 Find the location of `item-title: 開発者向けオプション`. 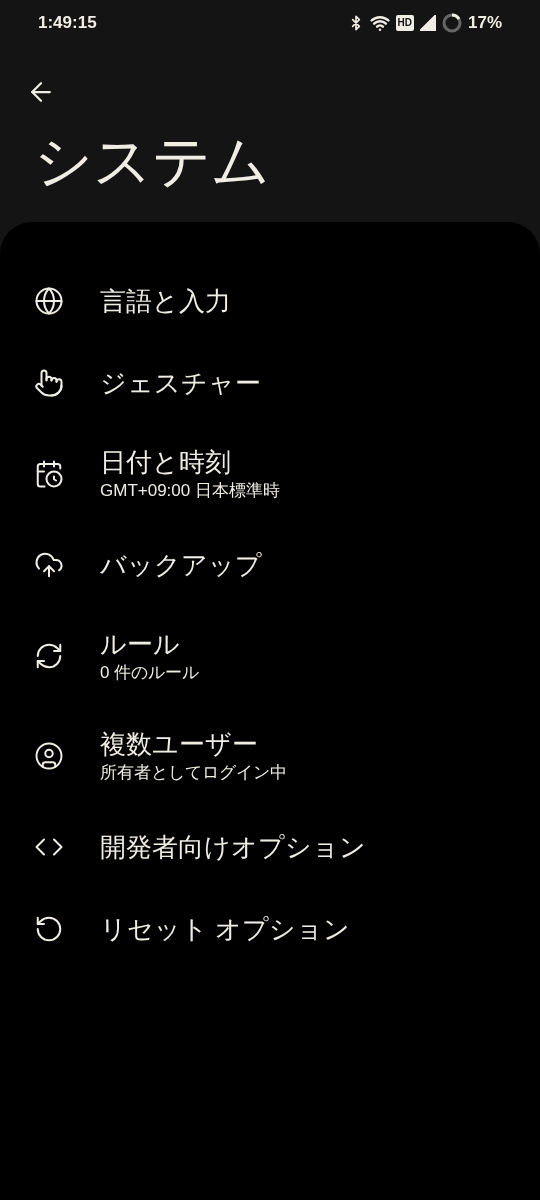

item-title: 開発者向けオプション is located at coordinates (233, 847).